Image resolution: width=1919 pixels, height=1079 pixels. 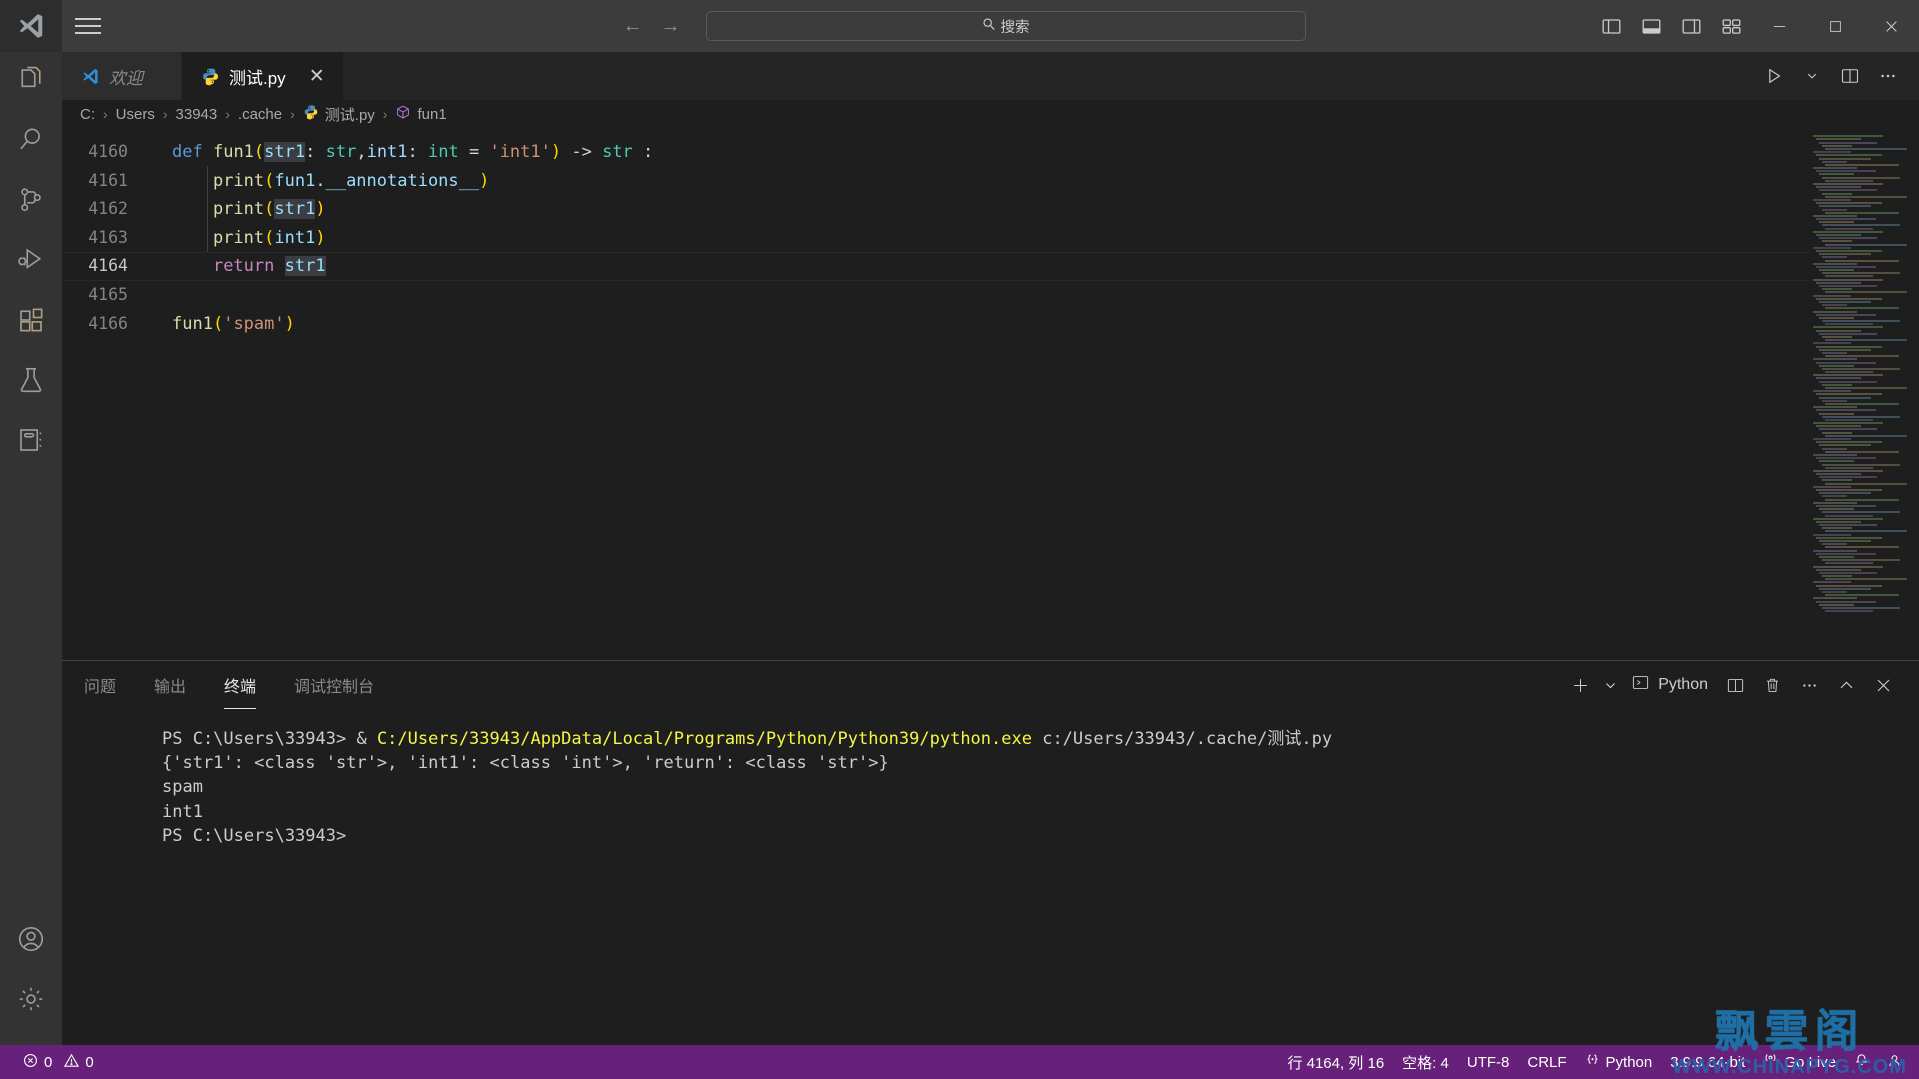 What do you see at coordinates (31, 442) in the screenshot?
I see `sidebar-item-jupyter` at bounding box center [31, 442].